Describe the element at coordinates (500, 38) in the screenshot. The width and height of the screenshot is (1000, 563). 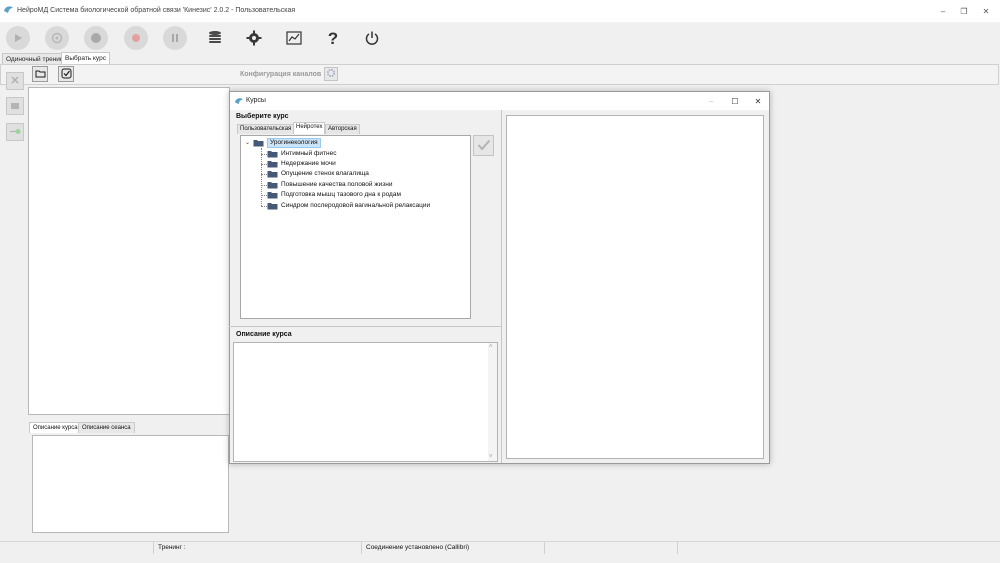
I see `main-toolbar: ?` at that location.